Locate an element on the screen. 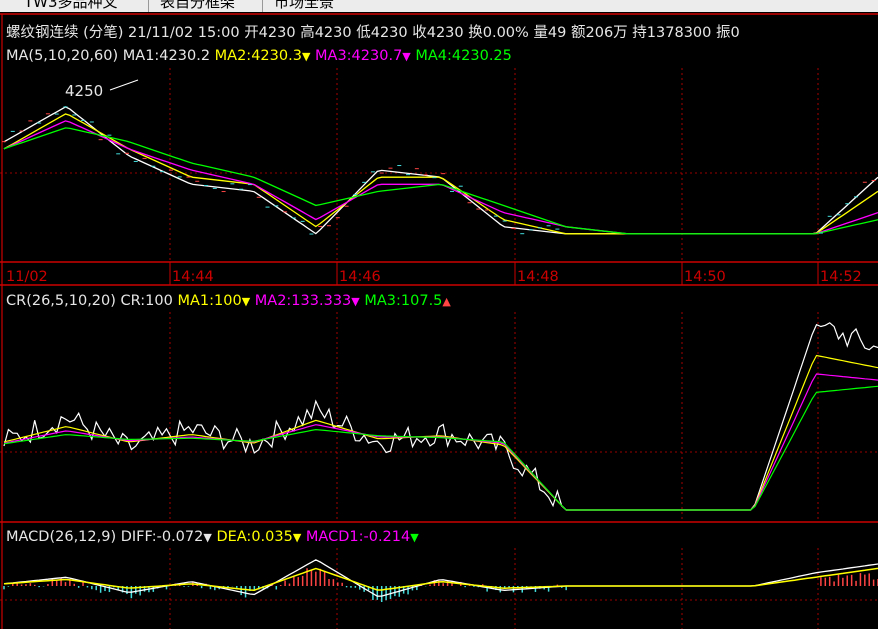  ma2-value: MA2:4230.3 is located at coordinates (258, 56).